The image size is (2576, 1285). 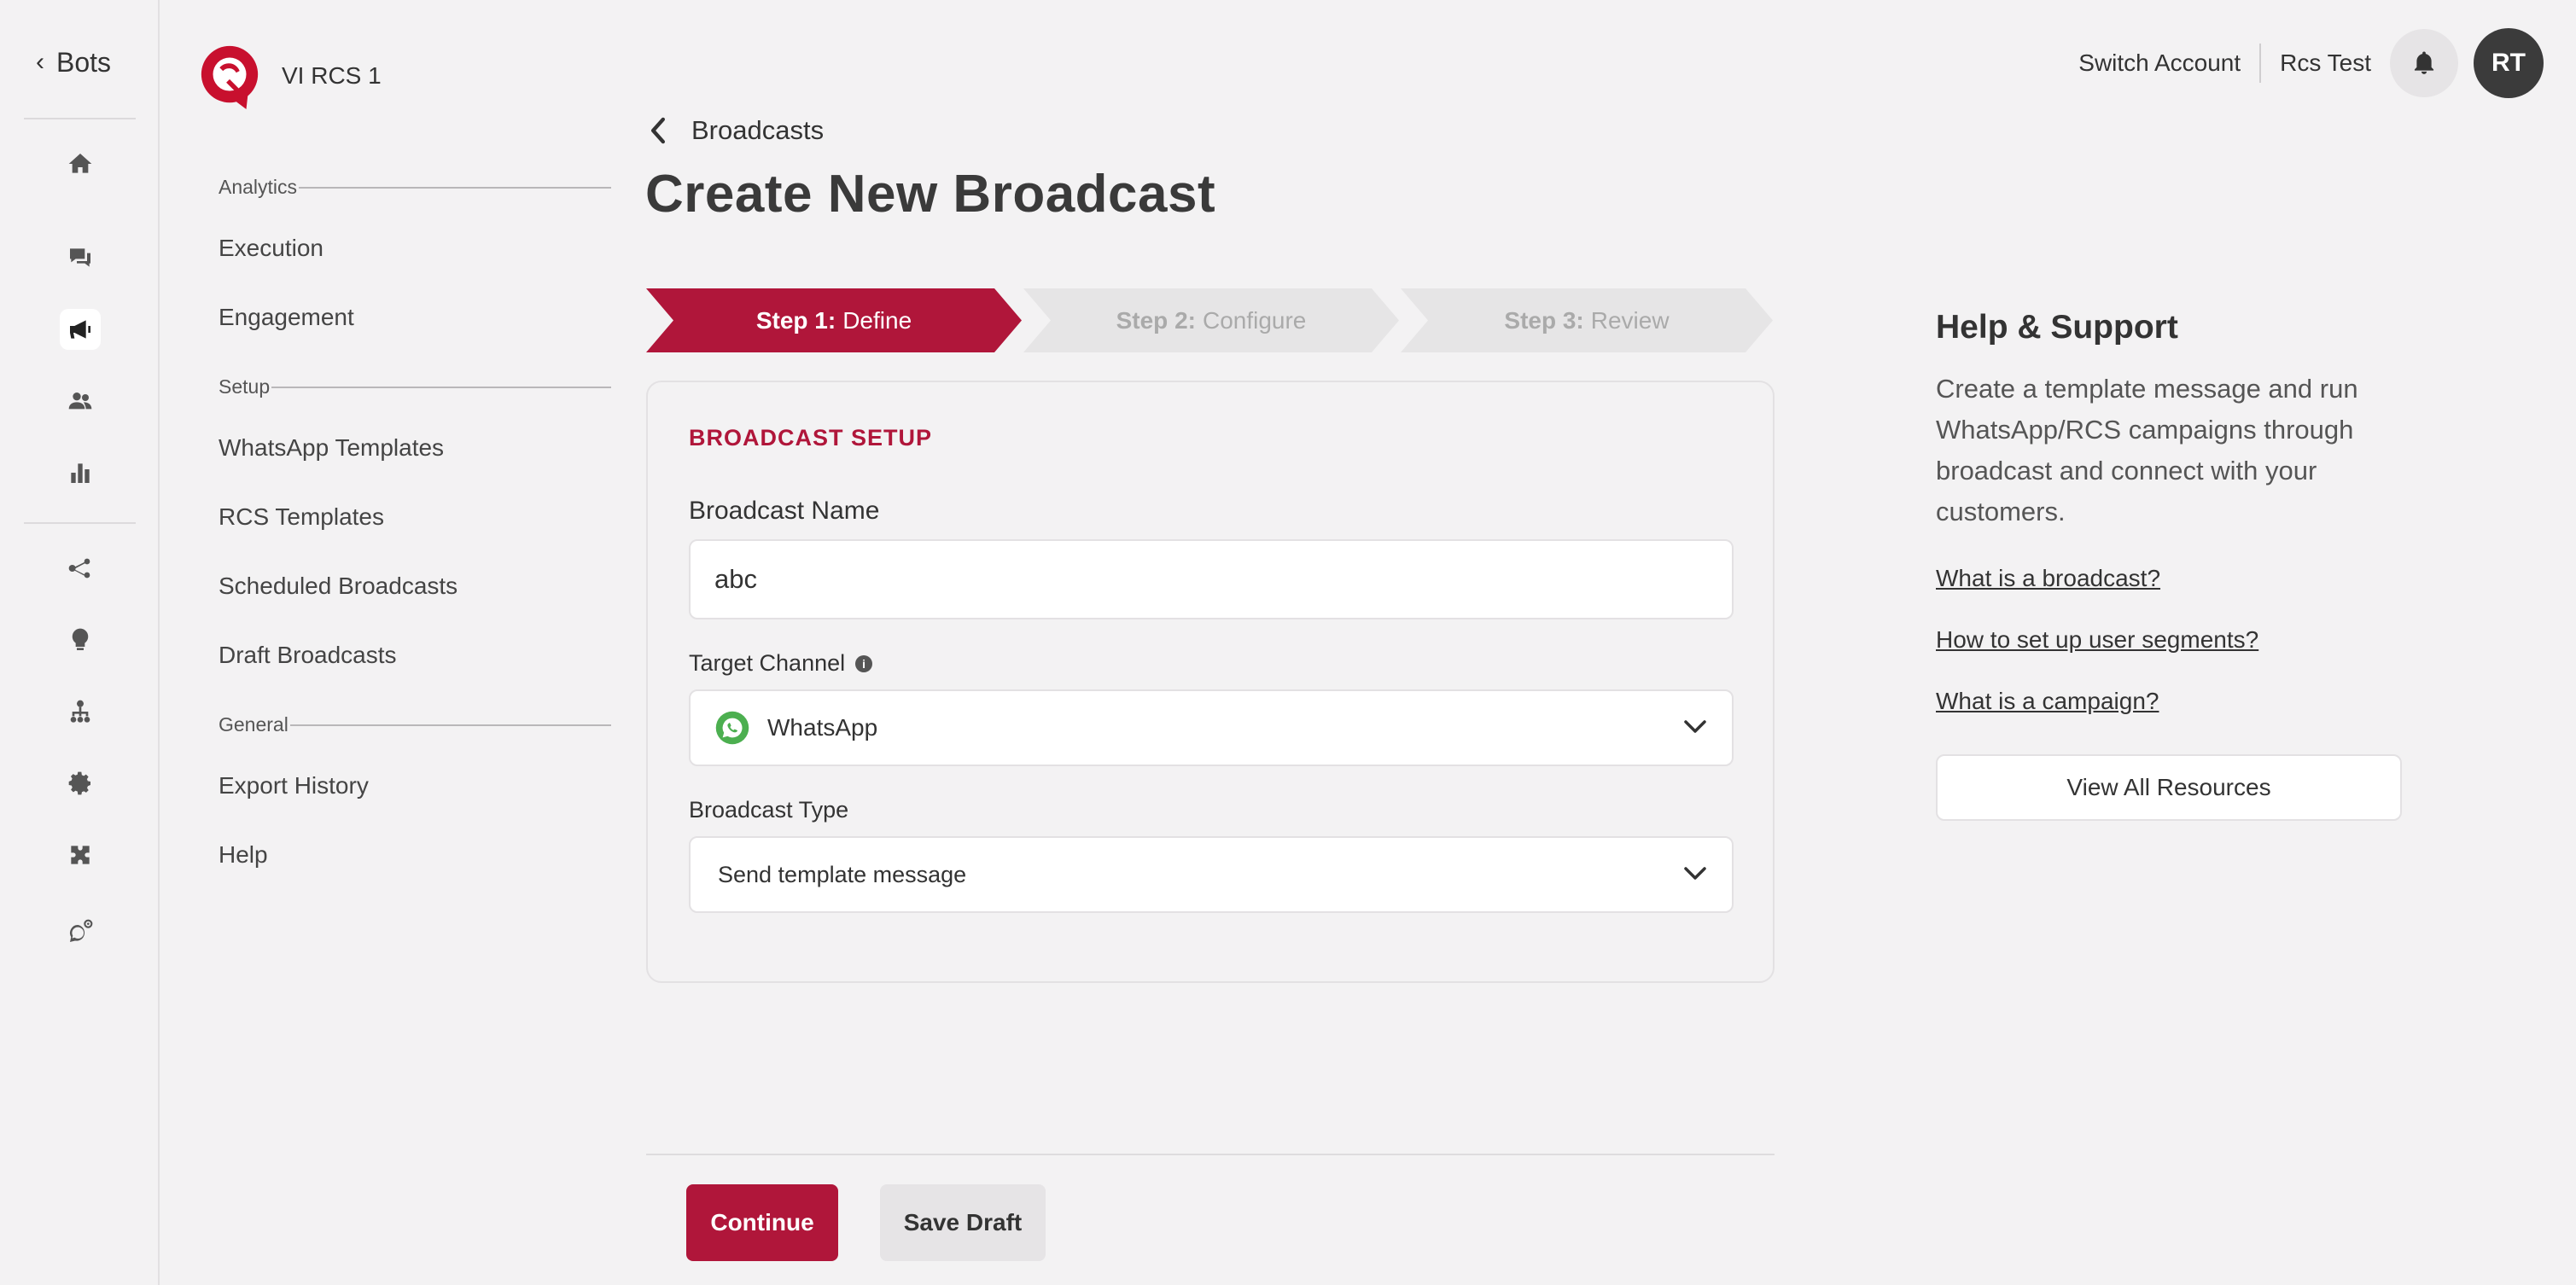 I want to click on chevron-left-icon, so click(x=658, y=130).